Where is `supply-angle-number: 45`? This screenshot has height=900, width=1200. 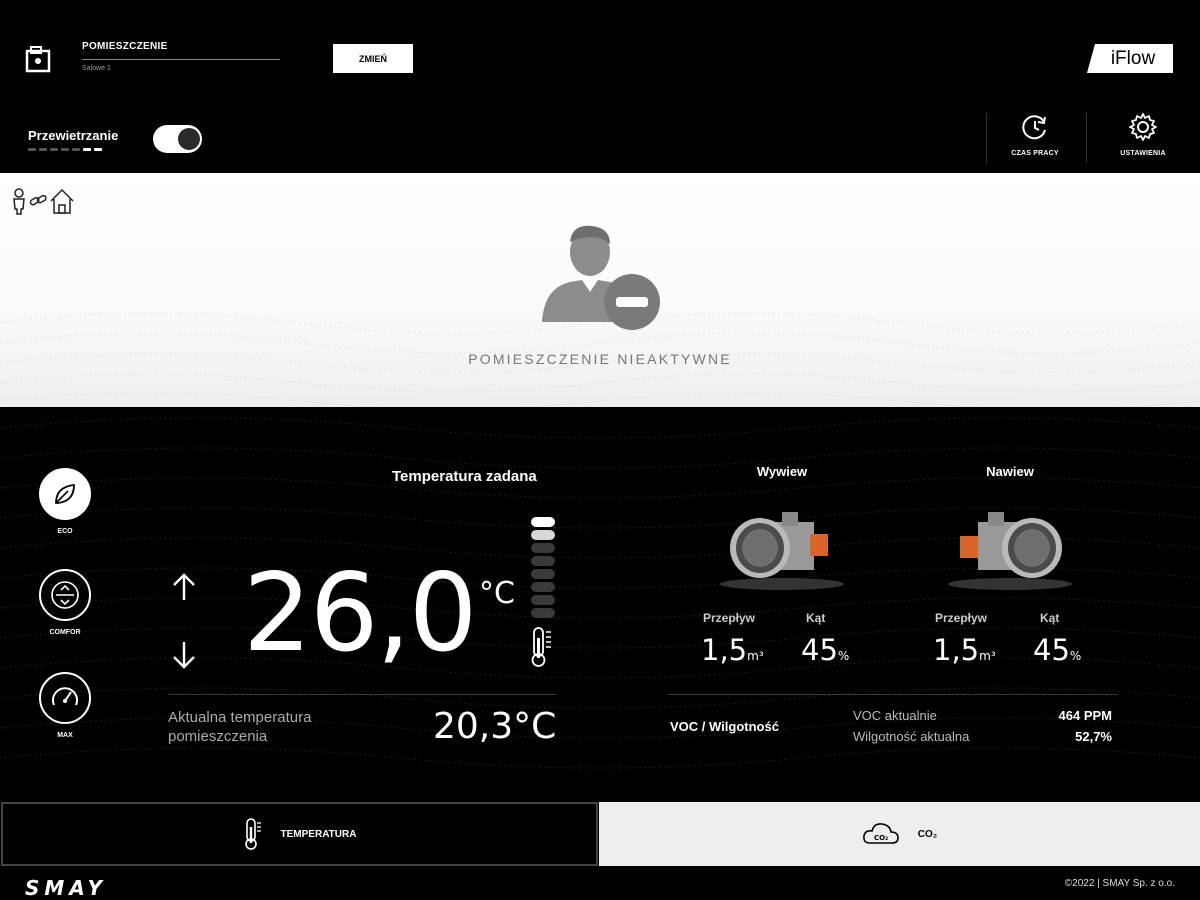 supply-angle-number: 45 is located at coordinates (1051, 650).